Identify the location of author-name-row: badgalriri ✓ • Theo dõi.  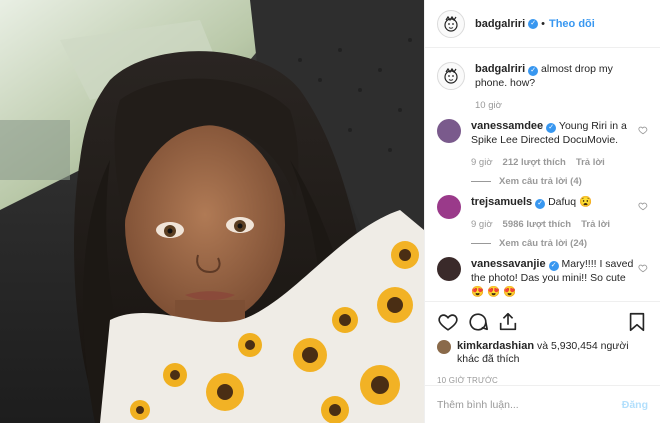
(535, 24).